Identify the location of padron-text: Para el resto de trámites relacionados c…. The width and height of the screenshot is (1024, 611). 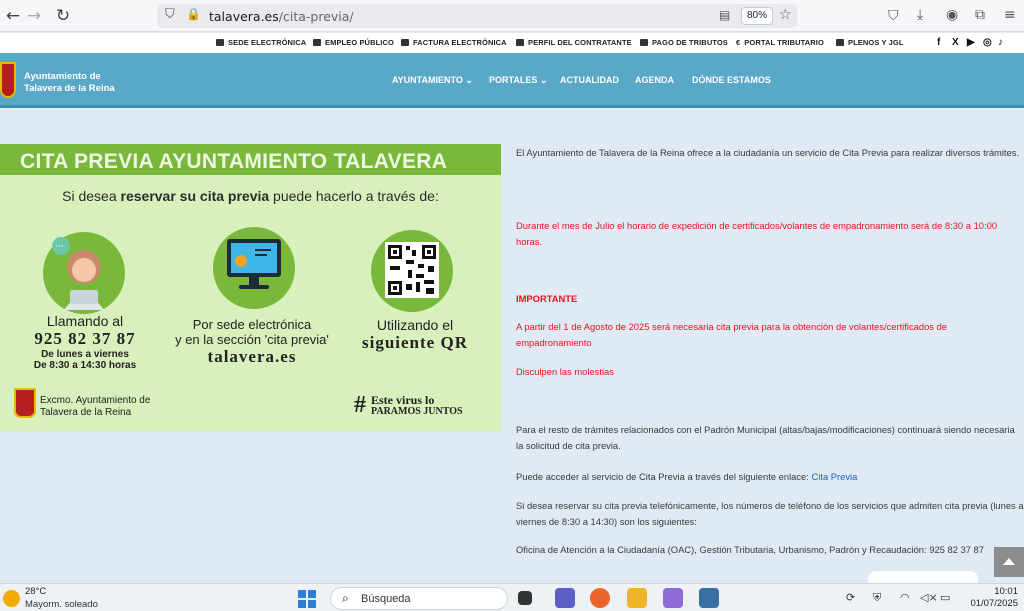
(765, 437).